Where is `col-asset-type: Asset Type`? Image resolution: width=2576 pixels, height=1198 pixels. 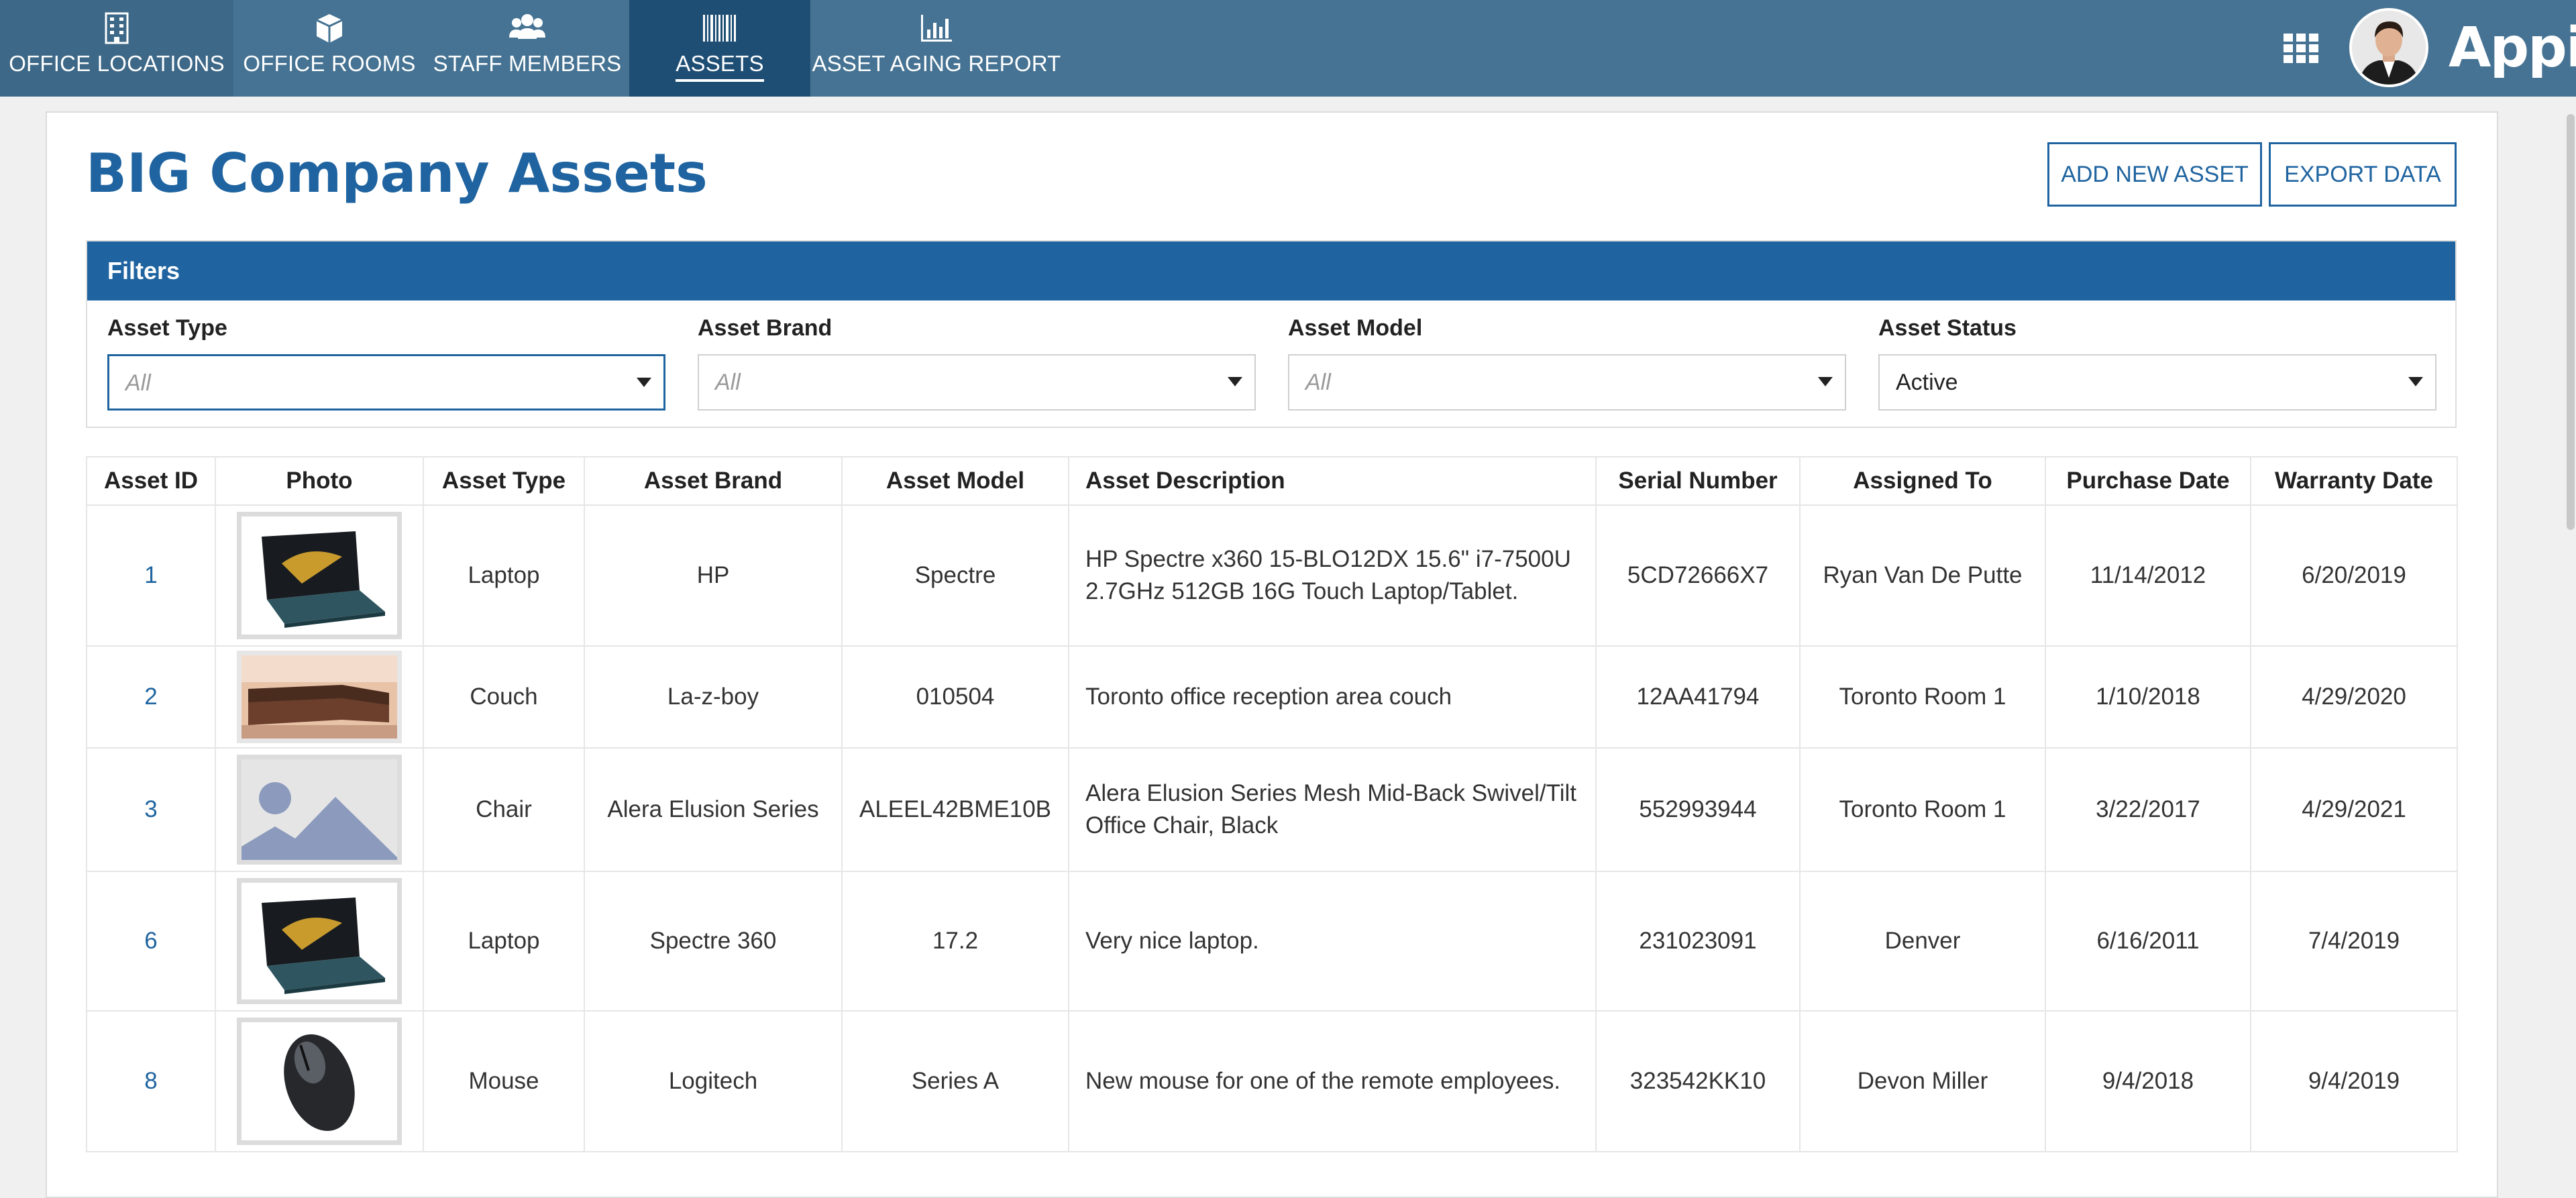
col-asset-type: Asset Type is located at coordinates (504, 481).